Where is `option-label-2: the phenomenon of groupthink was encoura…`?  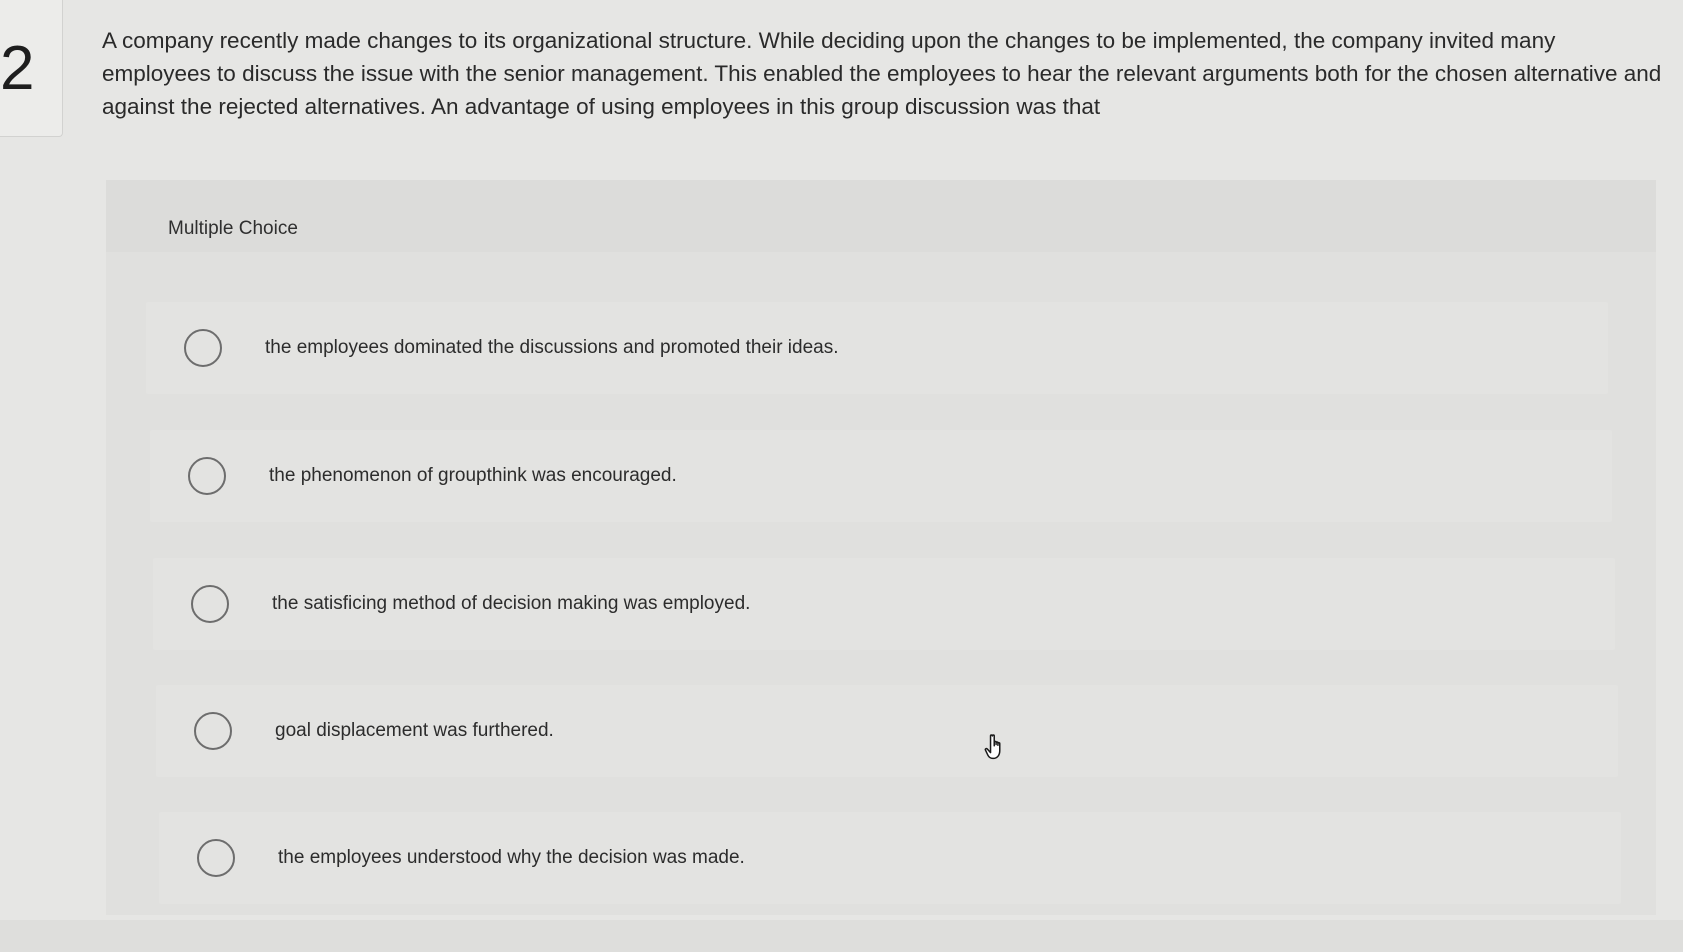
option-label-2: the phenomenon of groupthink was encoura… is located at coordinates (473, 475).